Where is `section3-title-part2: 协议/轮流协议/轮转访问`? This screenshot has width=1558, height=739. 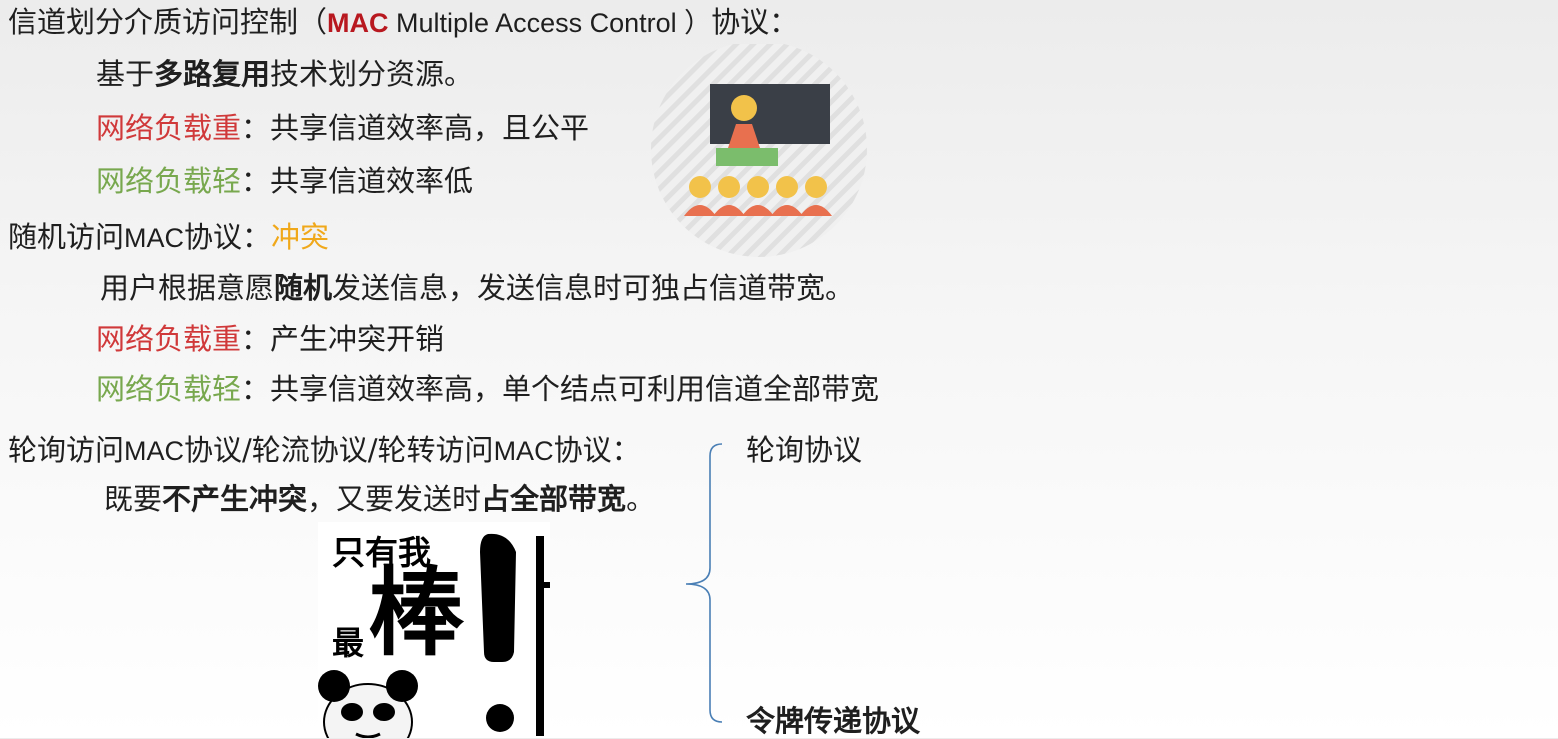 section3-title-part2: 协议/轮流协议/轮转访问 is located at coordinates (339, 450).